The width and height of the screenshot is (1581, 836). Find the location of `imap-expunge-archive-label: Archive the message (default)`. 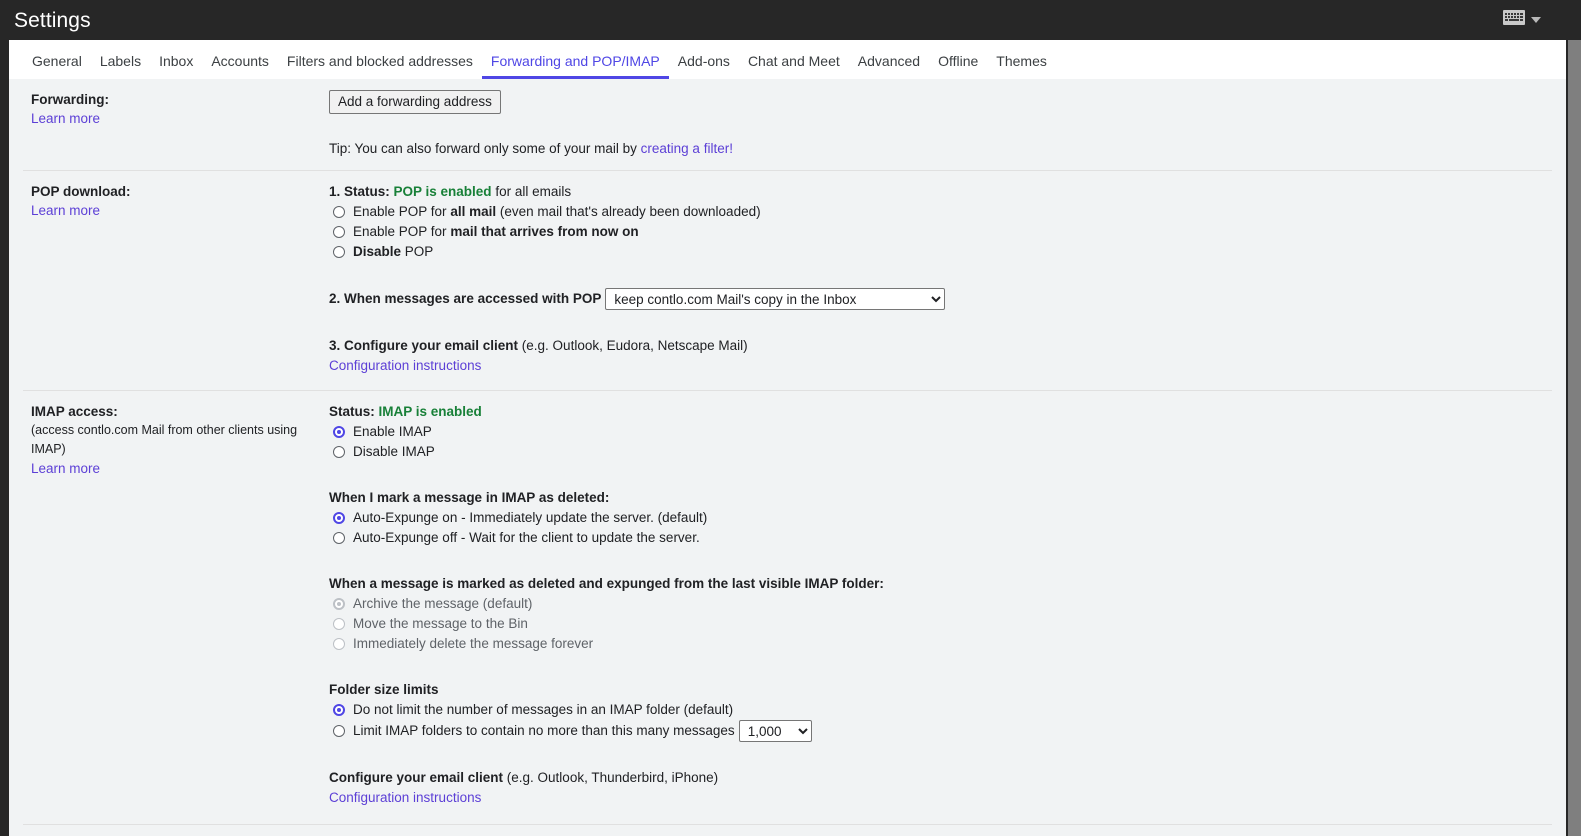

imap-expunge-archive-label: Archive the message (default) is located at coordinates (443, 603).